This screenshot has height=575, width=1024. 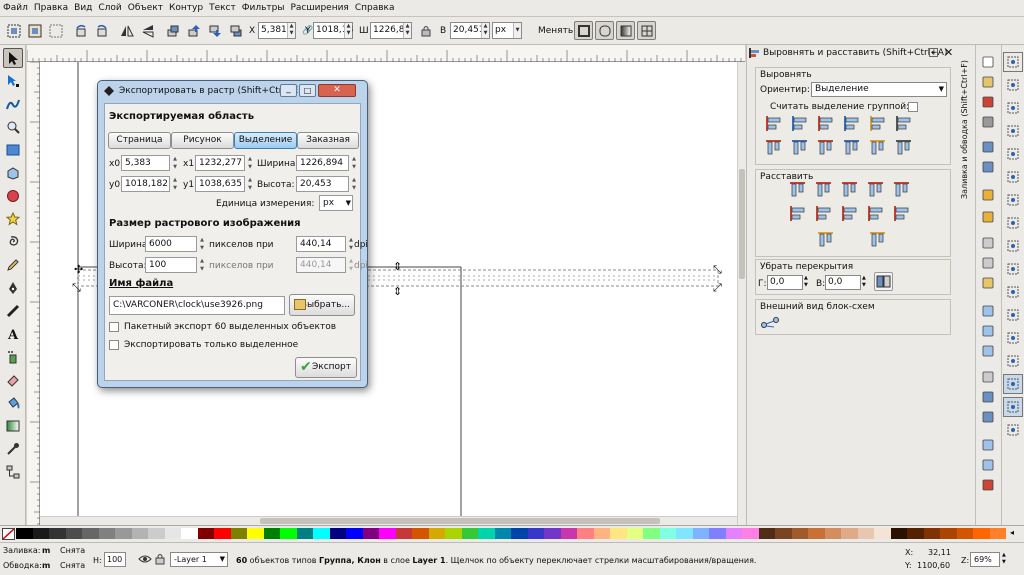 What do you see at coordinates (1013, 85) in the screenshot?
I see `snap-bbox-icon` at bounding box center [1013, 85].